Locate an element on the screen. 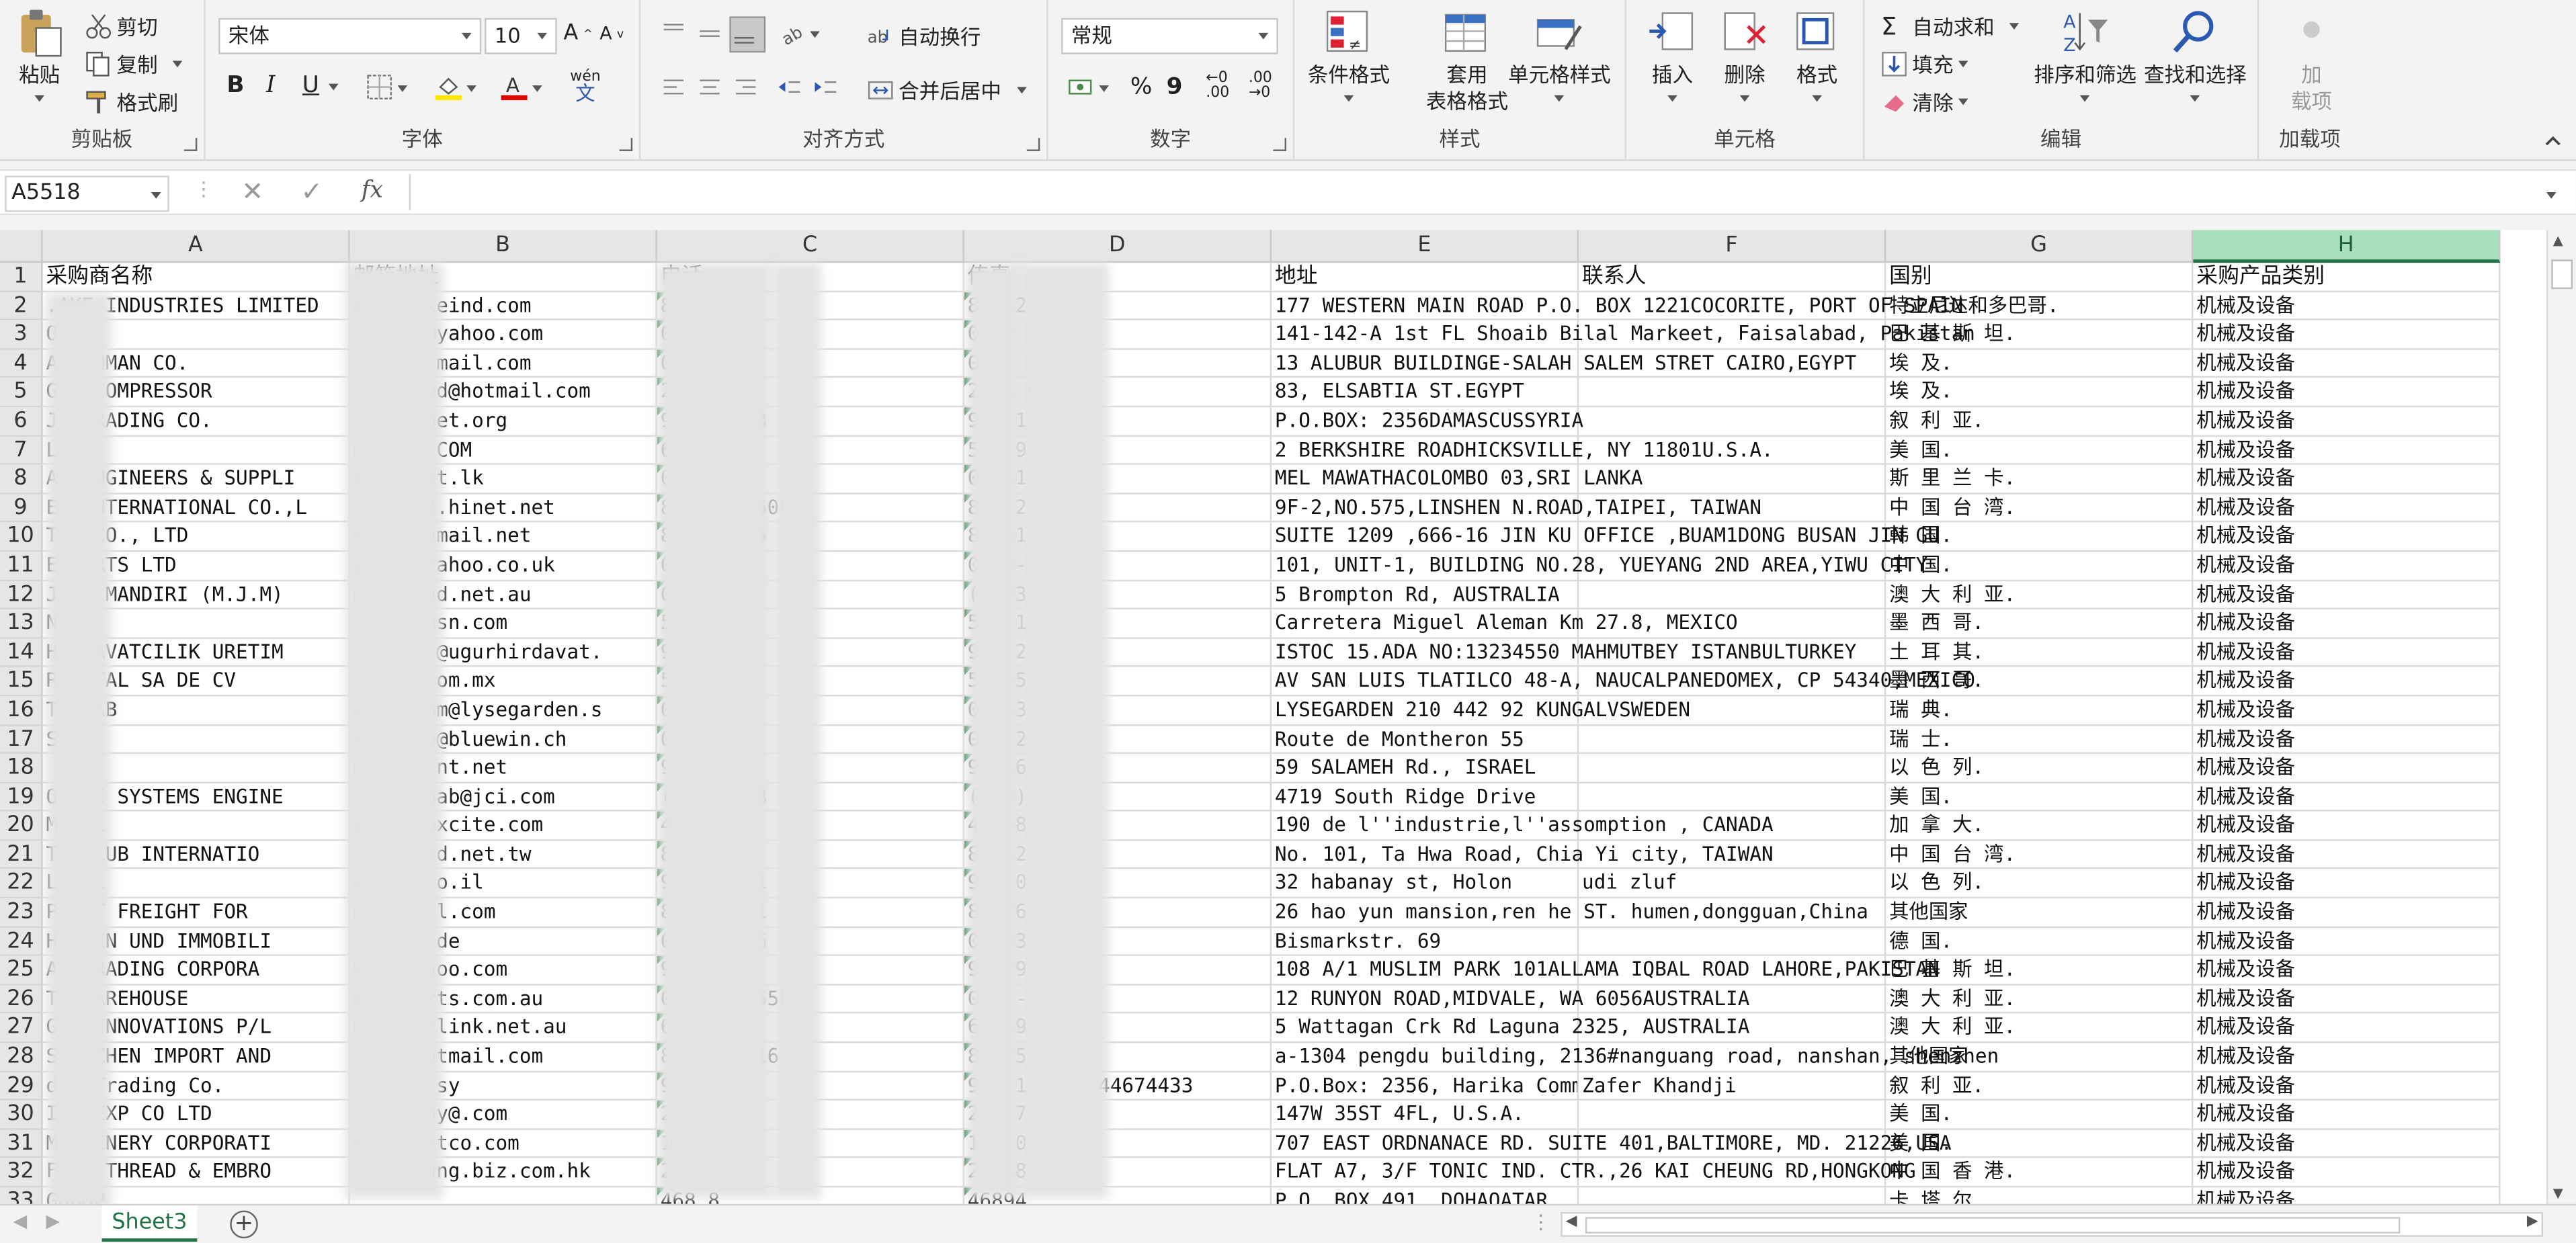  format-as-table-button: 套用 表格格式 is located at coordinates (1467, 61).